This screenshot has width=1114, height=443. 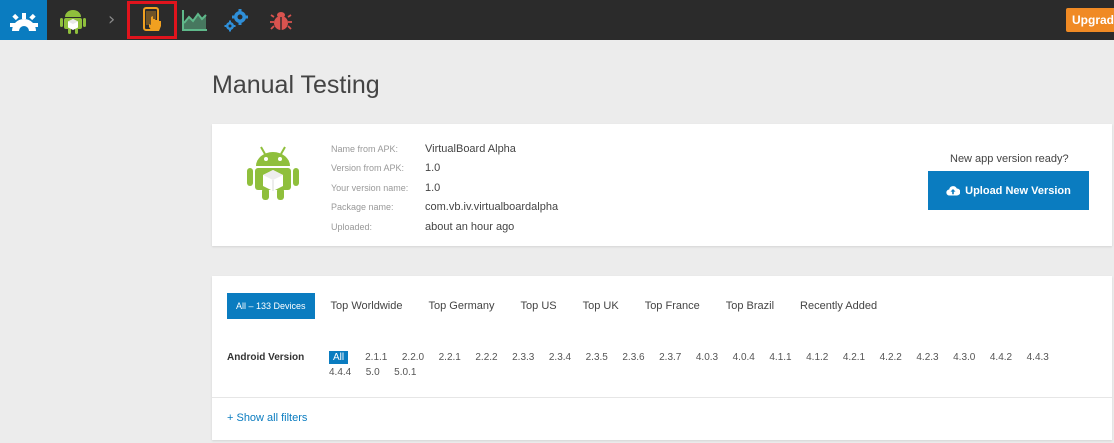 I want to click on version-filter-item: 4.2.1, so click(x=854, y=357).